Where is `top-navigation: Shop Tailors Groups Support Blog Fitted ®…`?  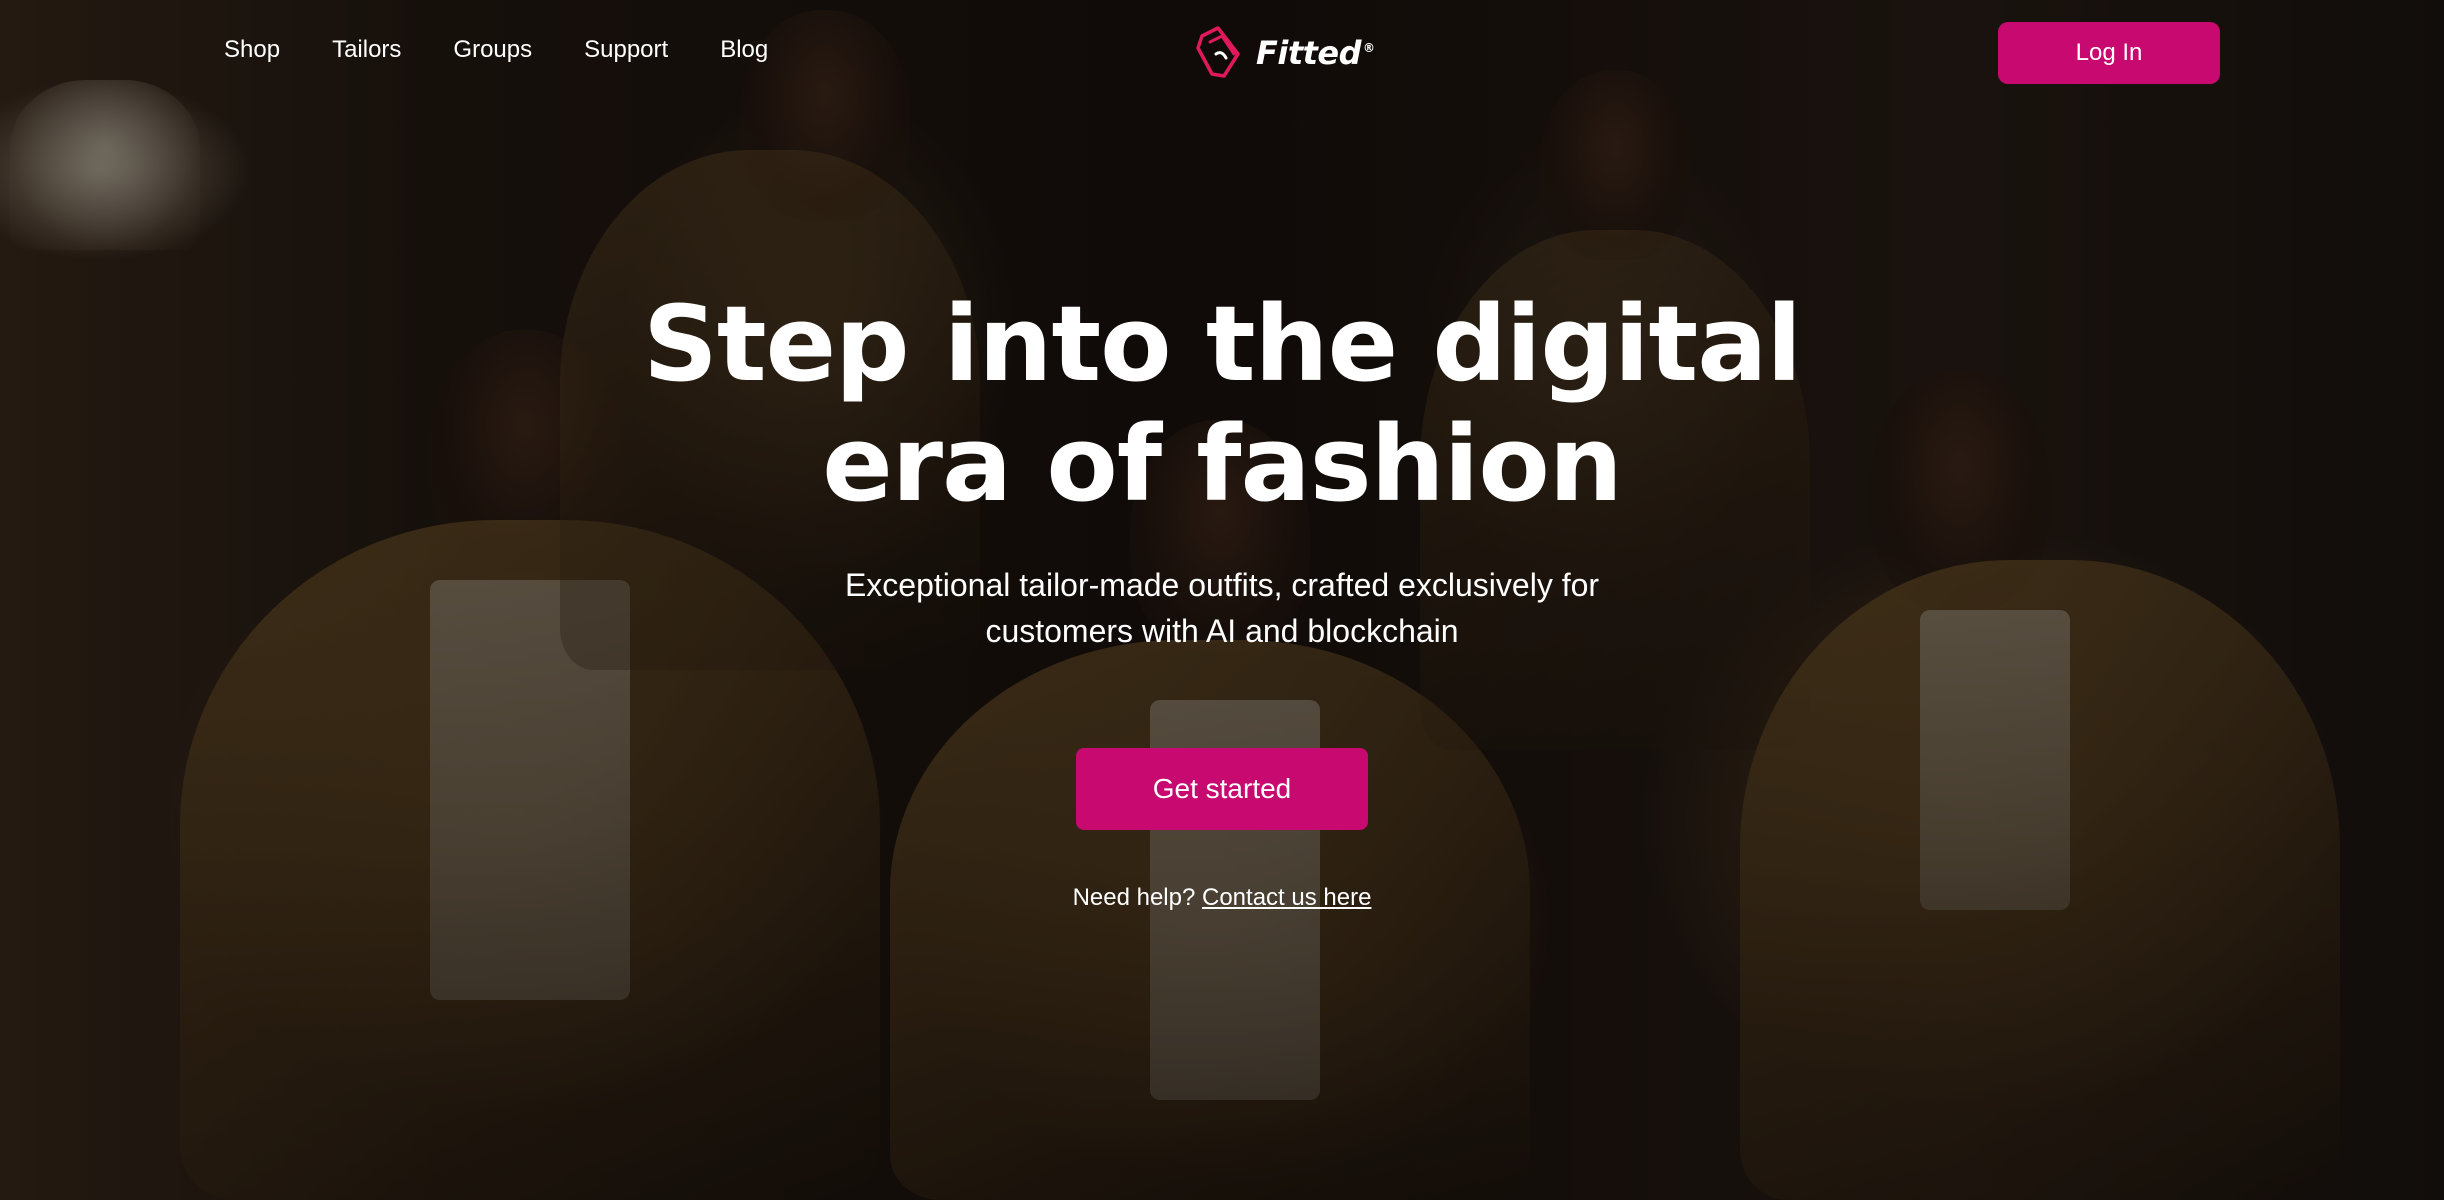
top-navigation: Shop Tailors Groups Support Blog Fitted ®… is located at coordinates (1222, 53).